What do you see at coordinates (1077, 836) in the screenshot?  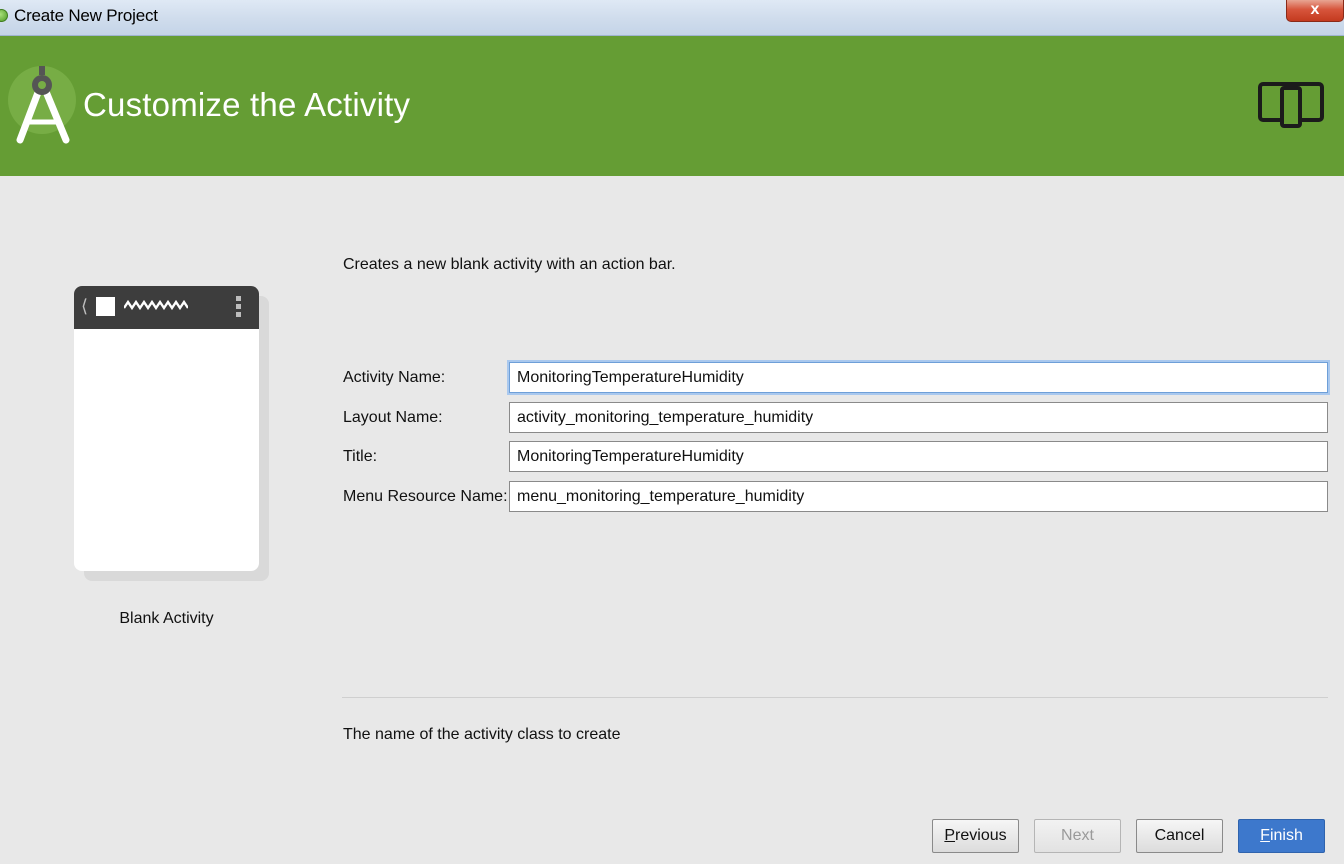 I see `next-button: Next` at bounding box center [1077, 836].